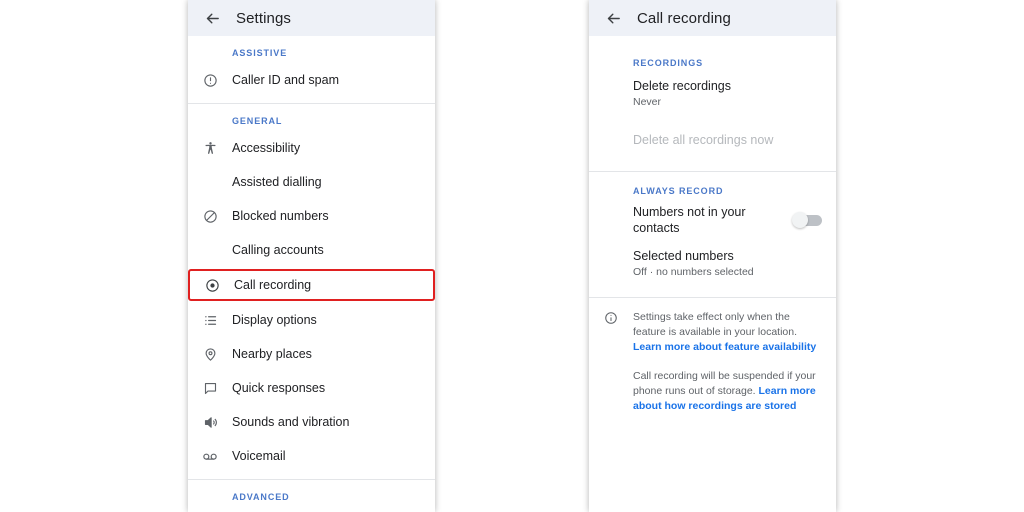  What do you see at coordinates (678, 191) in the screenshot?
I see `section-label-always-record: ALWAYS RECORD` at bounding box center [678, 191].